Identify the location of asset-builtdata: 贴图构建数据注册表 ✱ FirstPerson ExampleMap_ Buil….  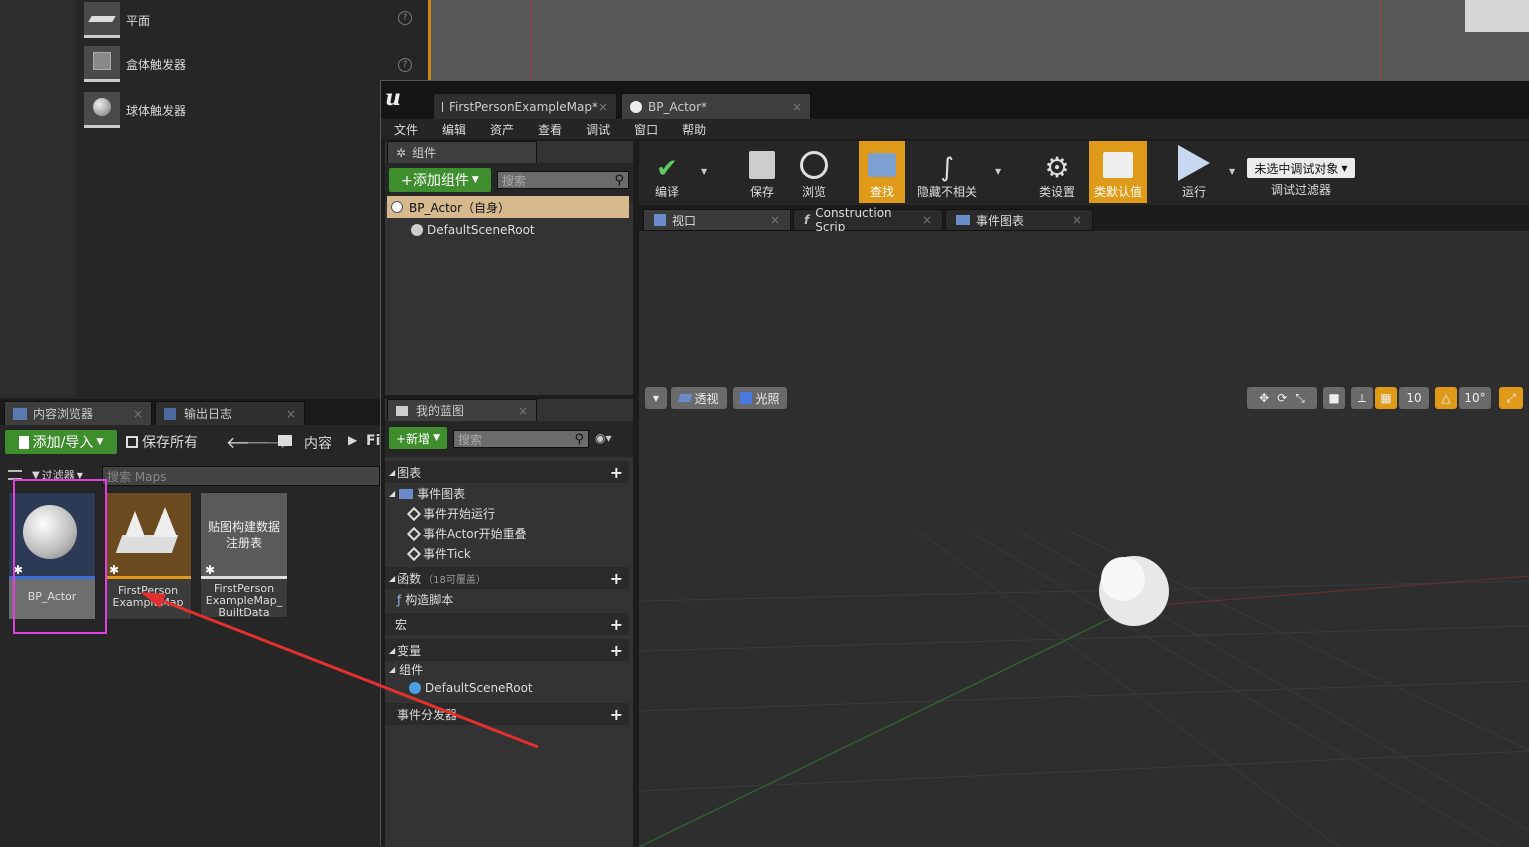
(244, 555).